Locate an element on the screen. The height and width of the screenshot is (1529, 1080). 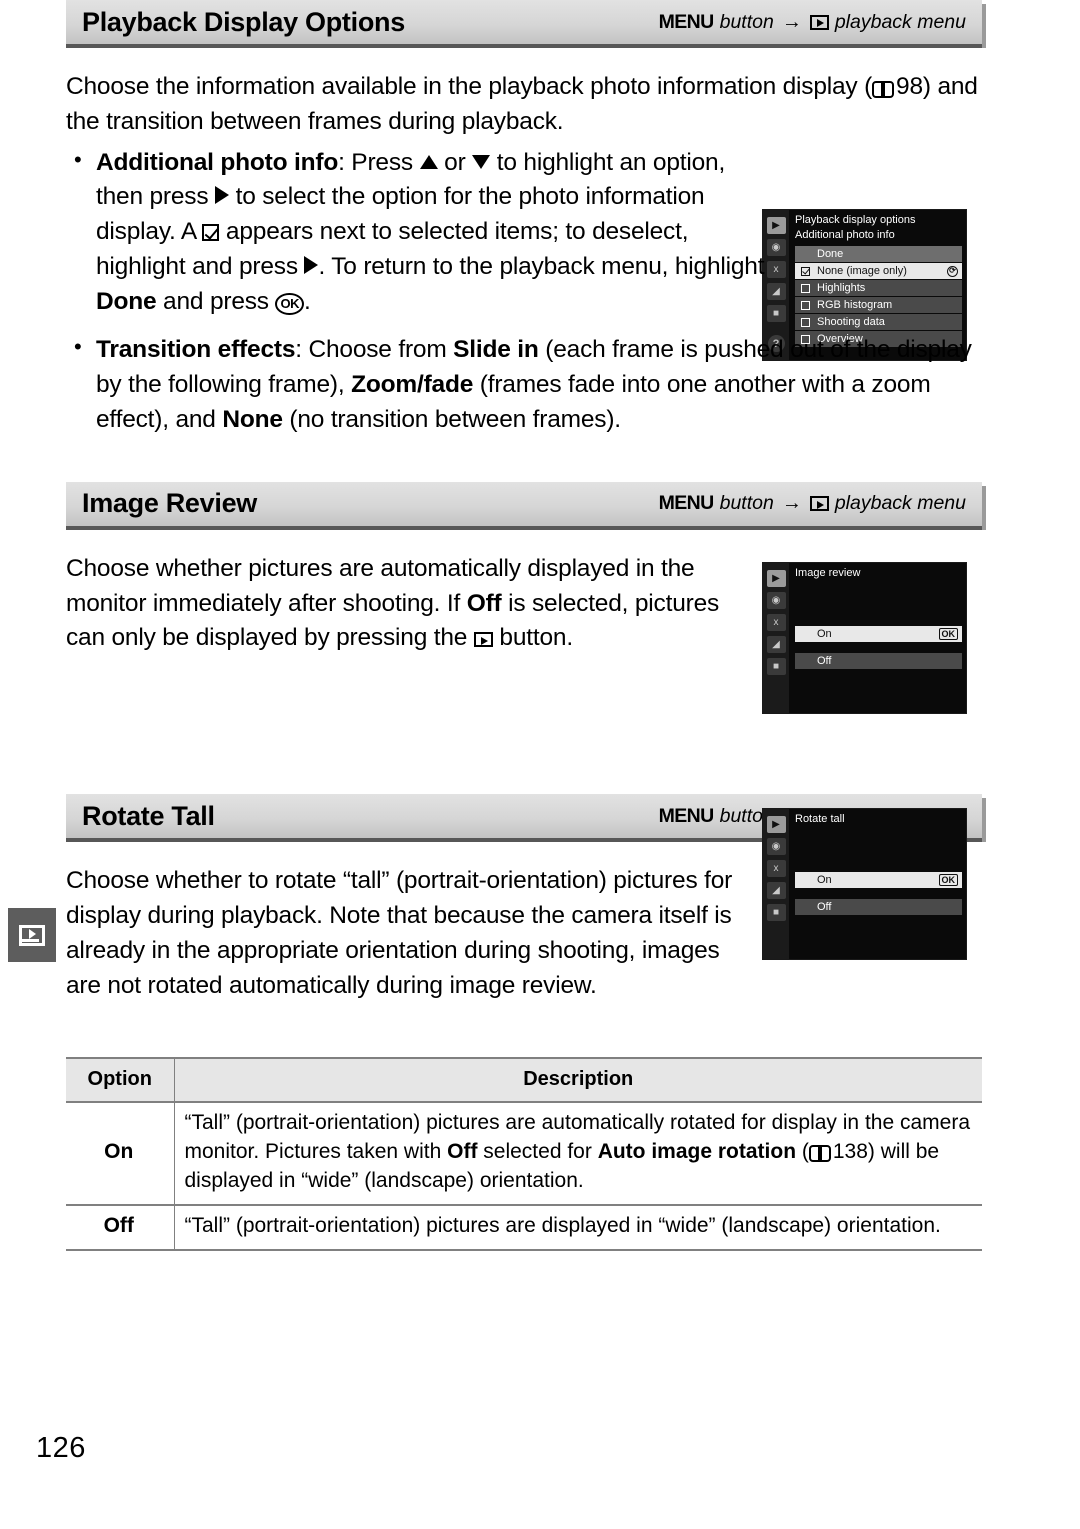
page-title: Playback Display Options is located at coordinates (243, 21).